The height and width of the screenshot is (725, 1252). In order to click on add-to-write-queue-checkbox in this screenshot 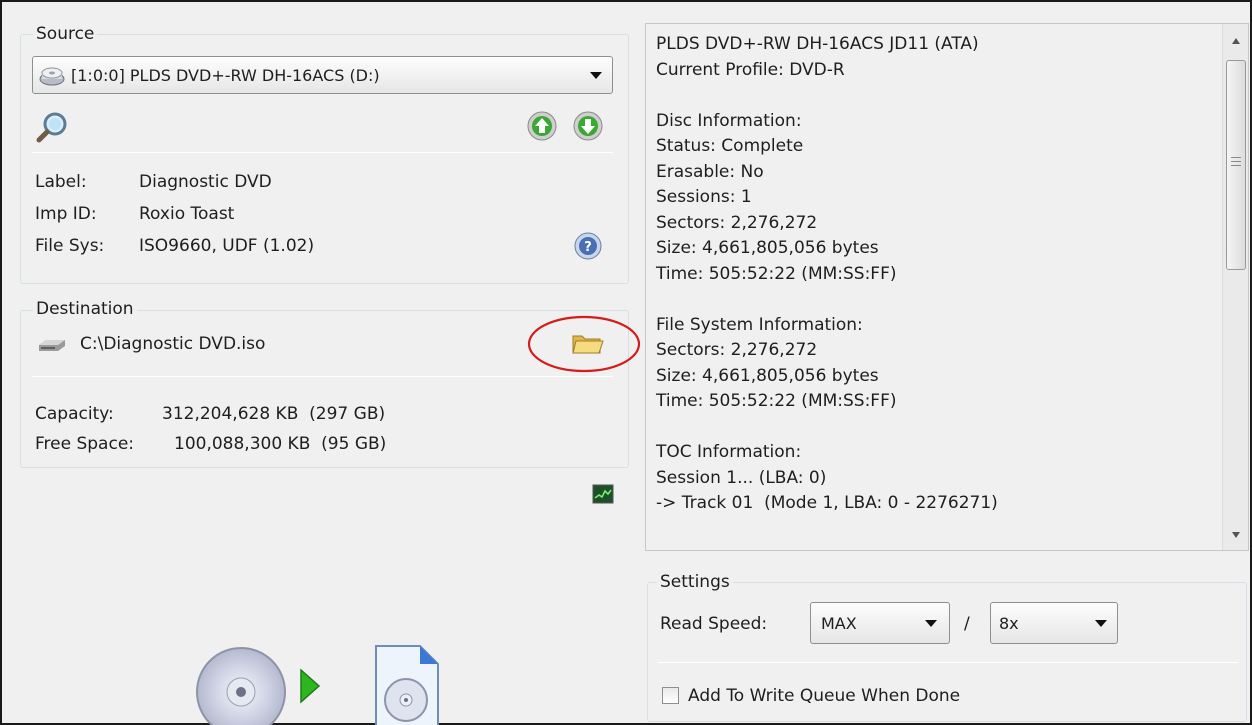, I will do `click(670, 695)`.